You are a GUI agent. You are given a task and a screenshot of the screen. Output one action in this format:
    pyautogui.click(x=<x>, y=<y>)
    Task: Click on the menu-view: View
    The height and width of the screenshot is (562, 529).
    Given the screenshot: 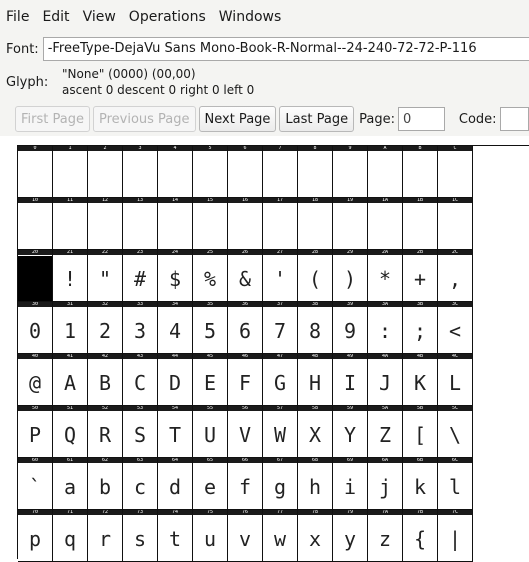 What is the action you would take?
    pyautogui.click(x=99, y=17)
    